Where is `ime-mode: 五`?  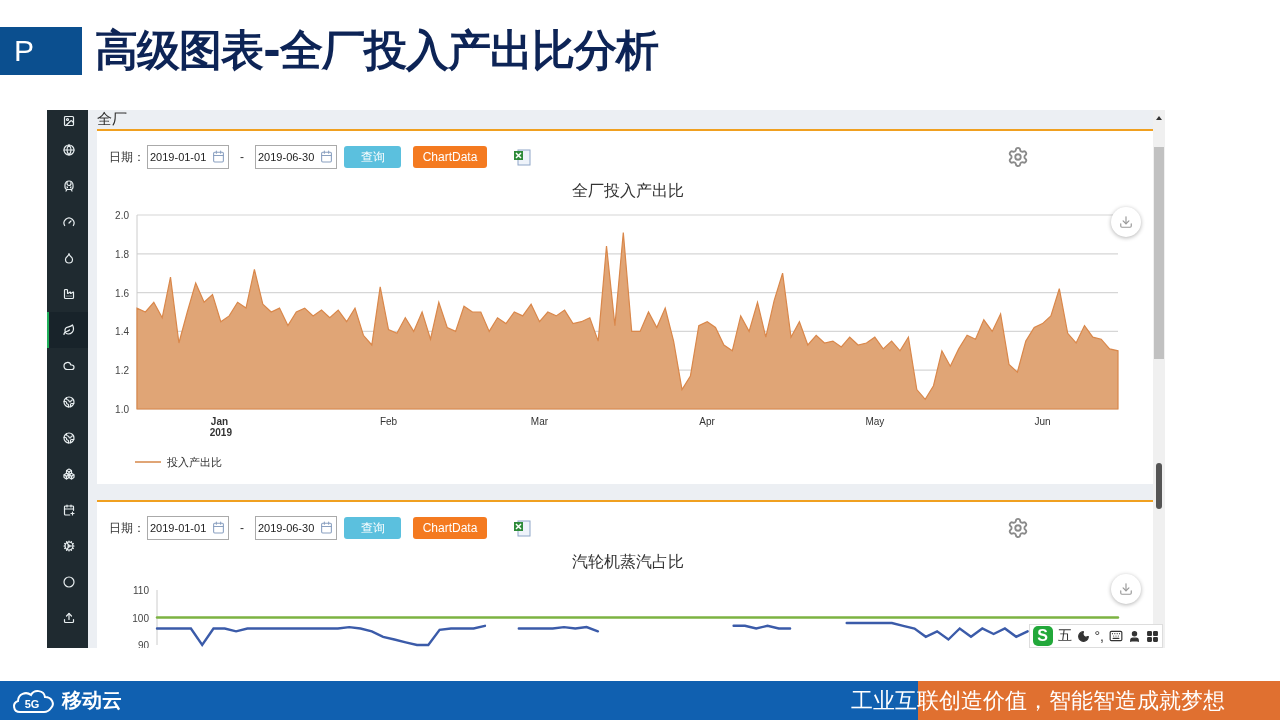
ime-mode: 五 is located at coordinates (1064, 636).